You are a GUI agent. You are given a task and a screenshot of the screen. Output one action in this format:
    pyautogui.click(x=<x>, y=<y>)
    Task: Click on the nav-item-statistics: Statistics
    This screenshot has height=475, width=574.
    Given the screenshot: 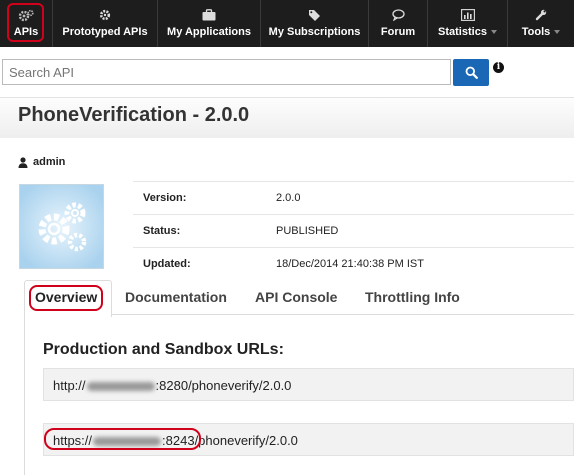 What is the action you would take?
    pyautogui.click(x=468, y=23)
    